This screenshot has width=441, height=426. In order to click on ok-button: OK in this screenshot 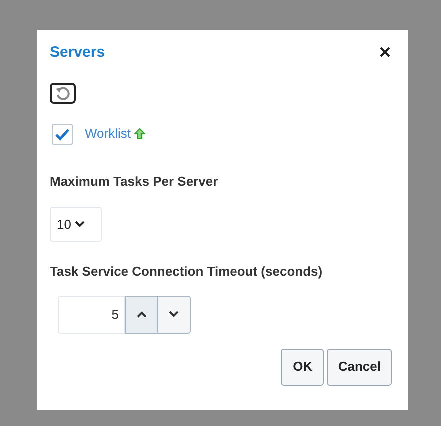, I will do `click(302, 367)`.